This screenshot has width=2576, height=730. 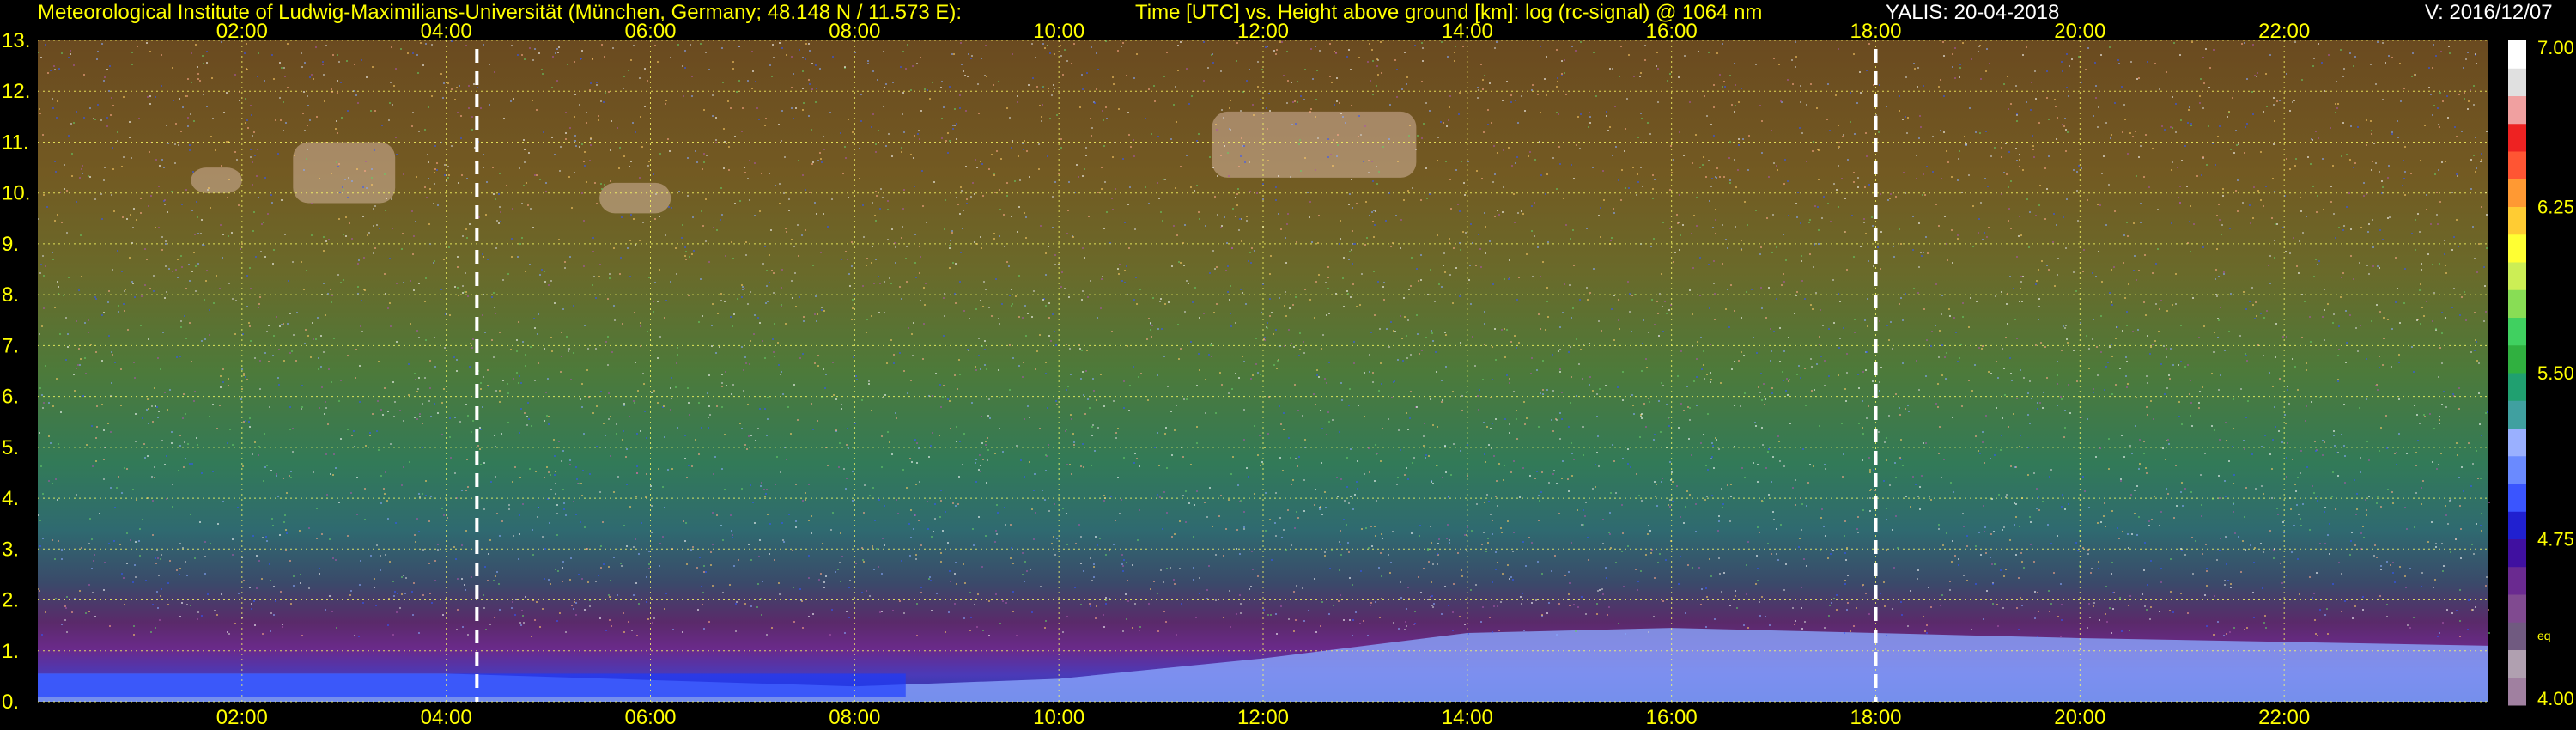 What do you see at coordinates (2555, 47) in the screenshot?
I see `colorbar-label: 7.00` at bounding box center [2555, 47].